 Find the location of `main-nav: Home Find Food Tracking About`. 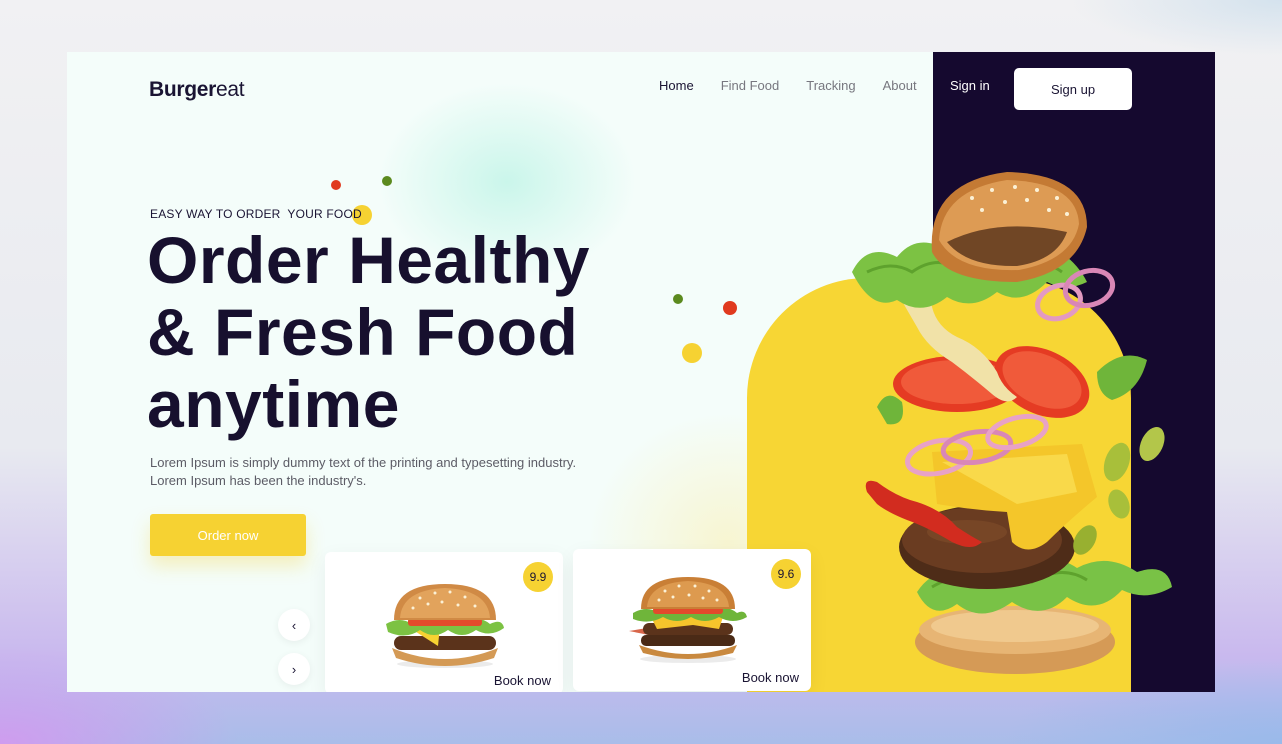

main-nav: Home Find Food Tracking About is located at coordinates (801, 85).